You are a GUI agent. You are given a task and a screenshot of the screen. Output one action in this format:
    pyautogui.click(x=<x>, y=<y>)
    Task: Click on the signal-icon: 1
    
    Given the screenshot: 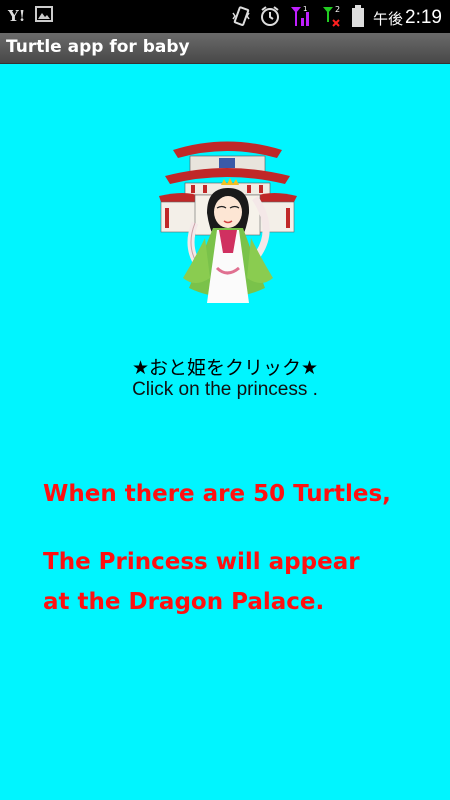 What is the action you would take?
    pyautogui.click(x=301, y=18)
    